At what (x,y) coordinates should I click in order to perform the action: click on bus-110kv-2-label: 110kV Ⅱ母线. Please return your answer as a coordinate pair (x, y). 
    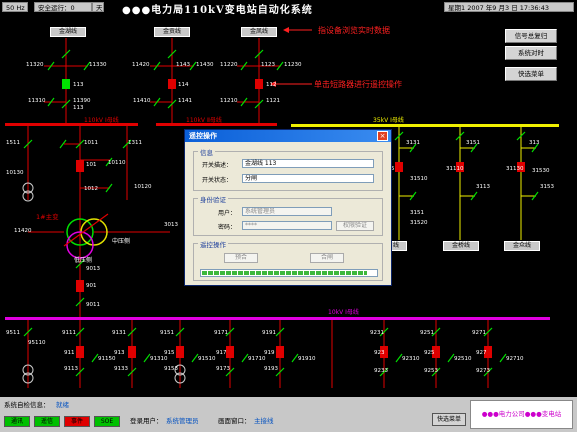
    Looking at the image, I should click on (204, 120).